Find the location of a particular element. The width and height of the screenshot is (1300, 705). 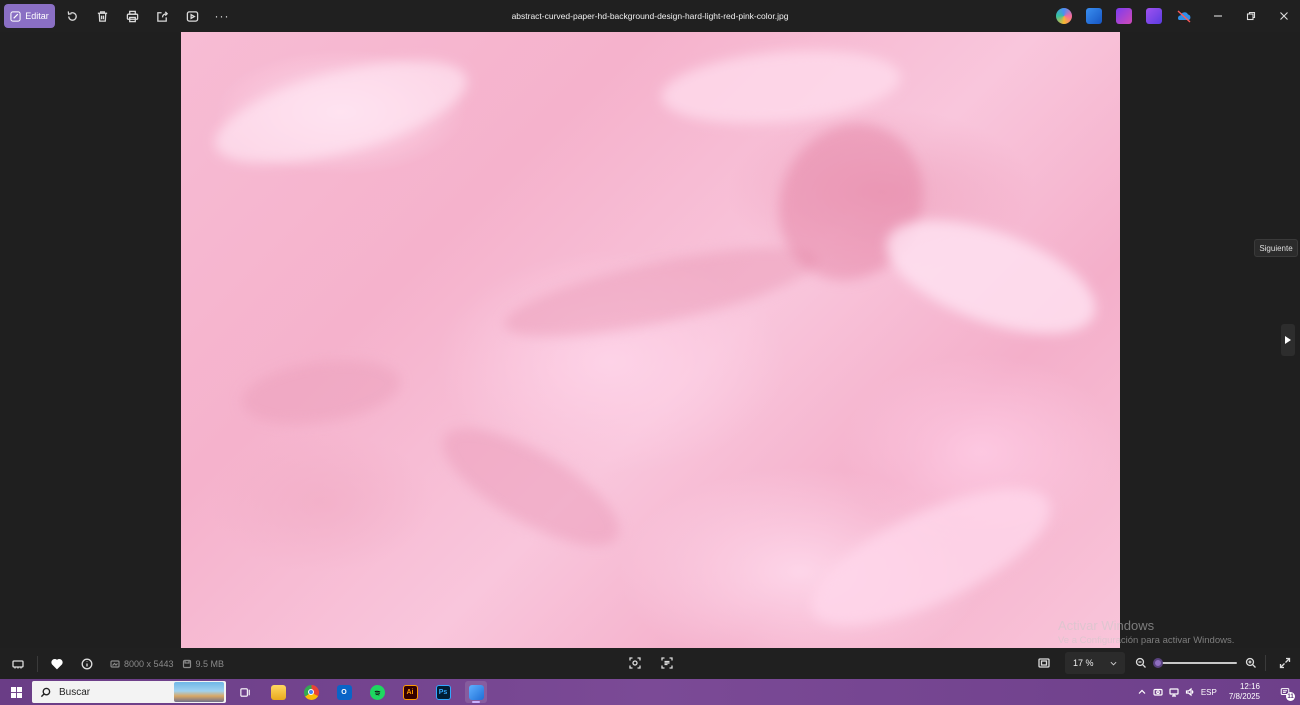

clock-time: 12:16 is located at coordinates (1249, 686).